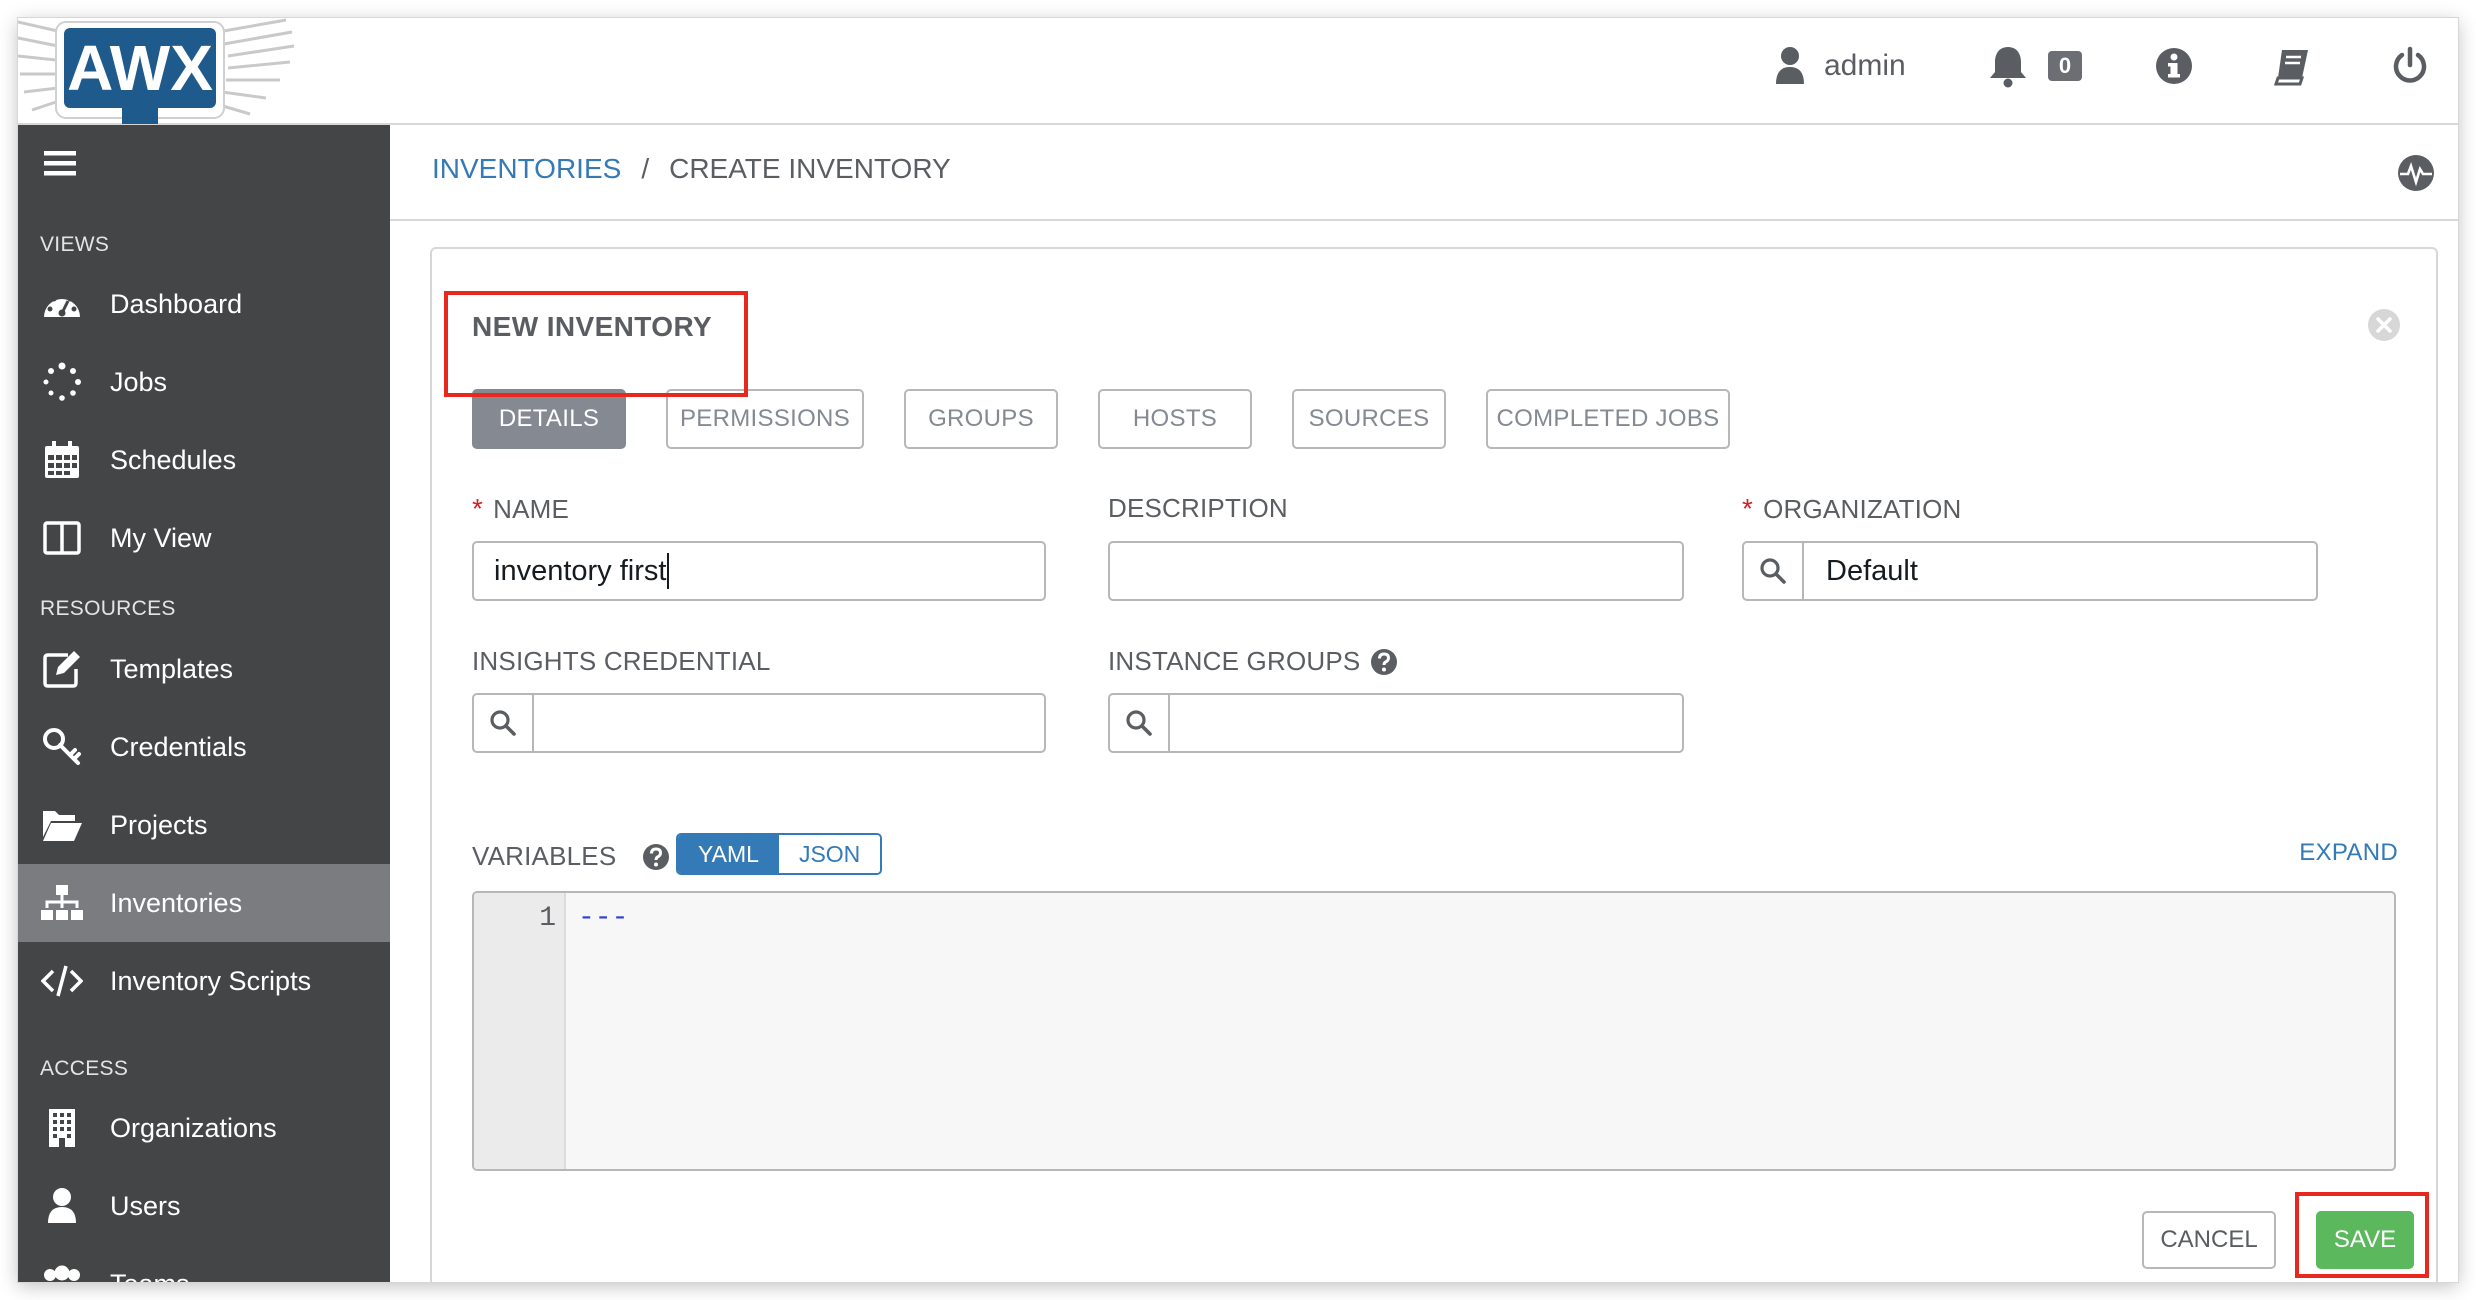 Image resolution: width=2476 pixels, height=1300 pixels. I want to click on insights-credential-label-text: INSIGHTS CREDENTIAL, so click(621, 661).